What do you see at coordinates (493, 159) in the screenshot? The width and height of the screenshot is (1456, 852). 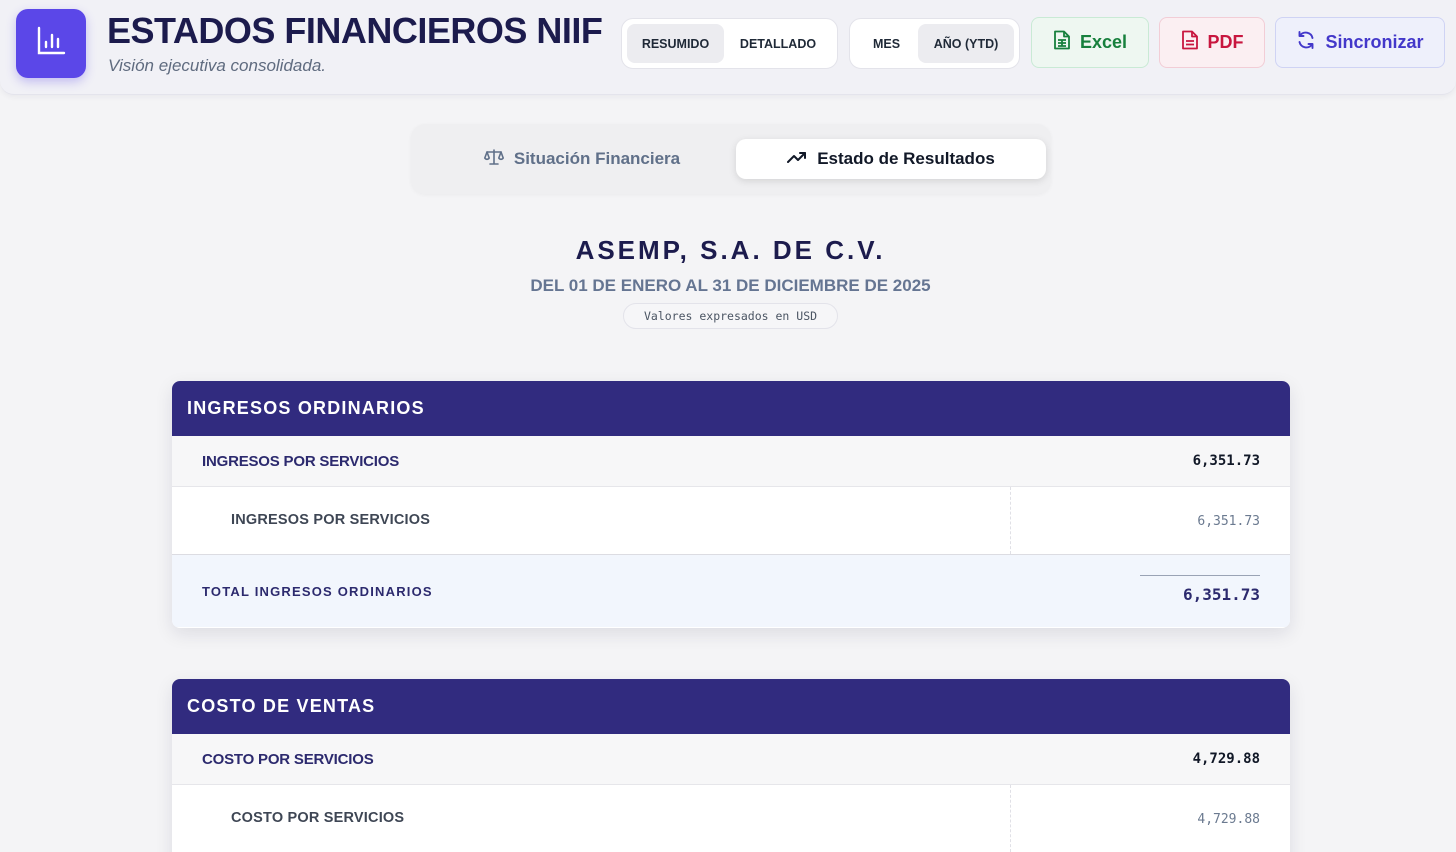 I see `scale-icon` at bounding box center [493, 159].